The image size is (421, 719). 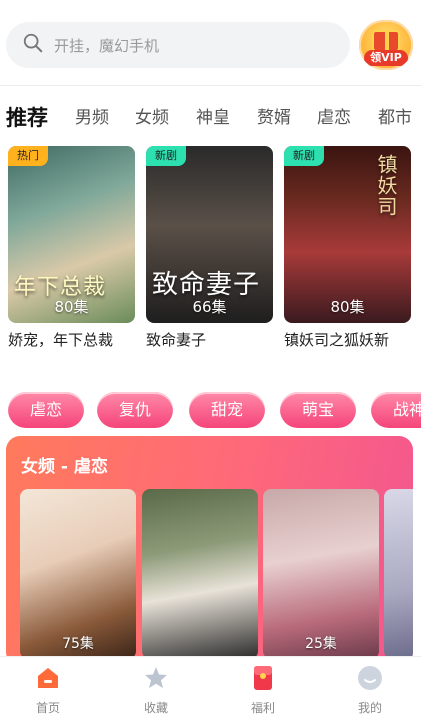 What do you see at coordinates (395, 118) in the screenshot?
I see `tab-city: 都市` at bounding box center [395, 118].